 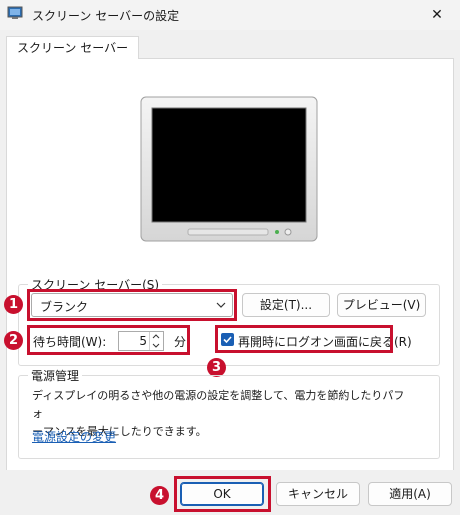 What do you see at coordinates (381, 305) in the screenshot?
I see `preview-button: プレビュー(V)` at bounding box center [381, 305].